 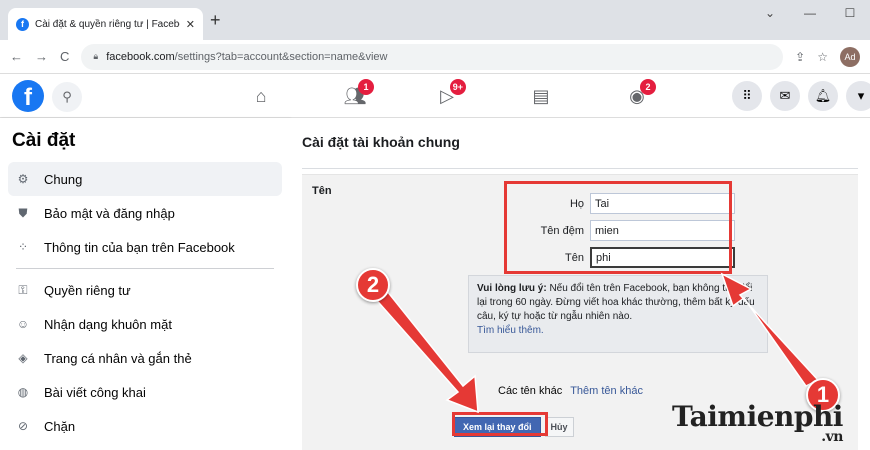 What do you see at coordinates (23, 289) in the screenshot?
I see `lock-icon: ⚿` at bounding box center [23, 289].